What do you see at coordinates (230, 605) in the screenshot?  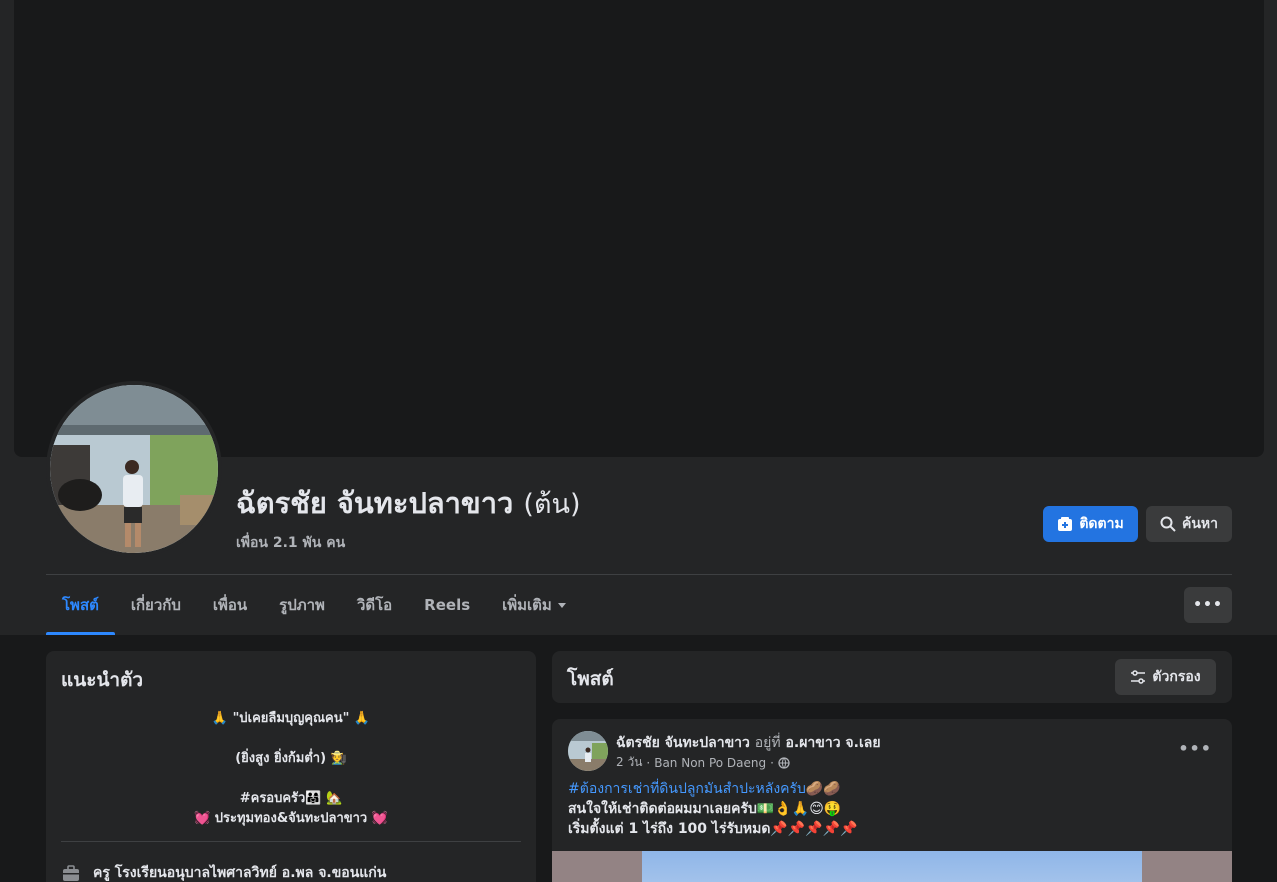 I see `tab-friends: เพื่อน` at bounding box center [230, 605].